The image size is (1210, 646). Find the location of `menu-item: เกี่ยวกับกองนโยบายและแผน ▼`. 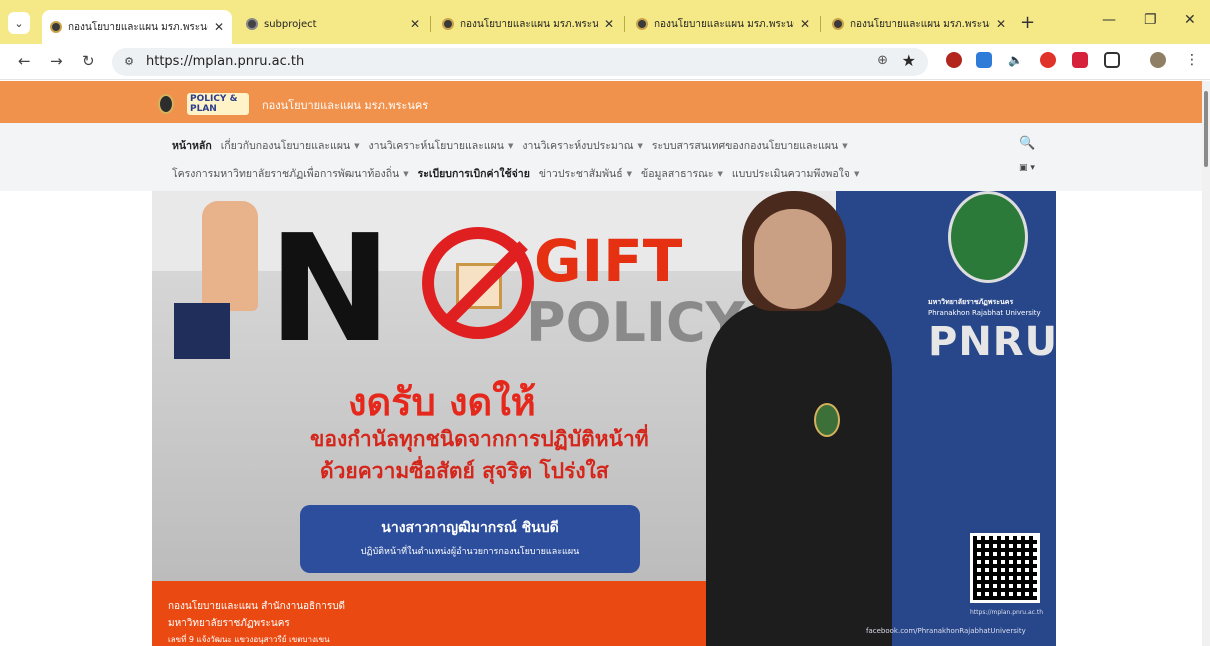

menu-item: เกี่ยวกับกองนโยบายและแผน ▼ is located at coordinates (290, 145).